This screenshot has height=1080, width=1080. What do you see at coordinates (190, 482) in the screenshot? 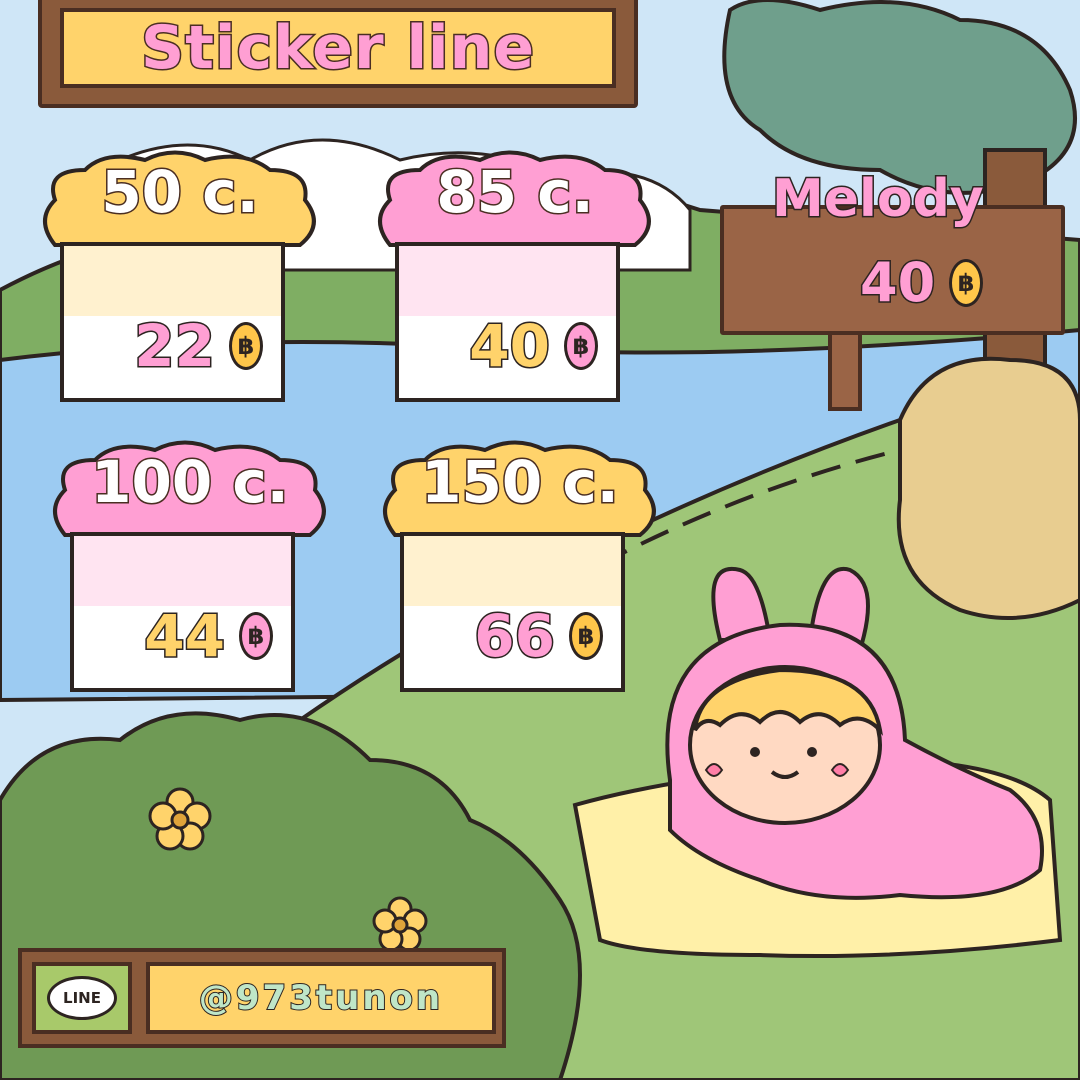
I see `coin-amount-100: 100 c.` at bounding box center [190, 482].